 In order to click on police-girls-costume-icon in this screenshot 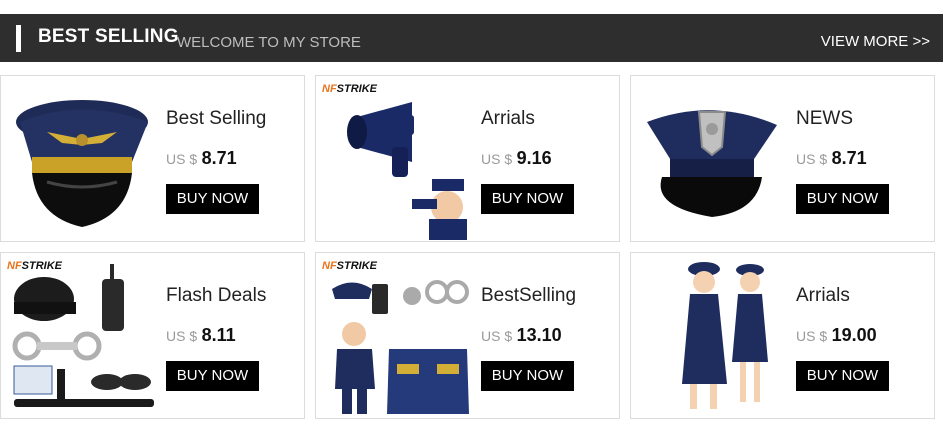, I will do `click(711, 335)`.